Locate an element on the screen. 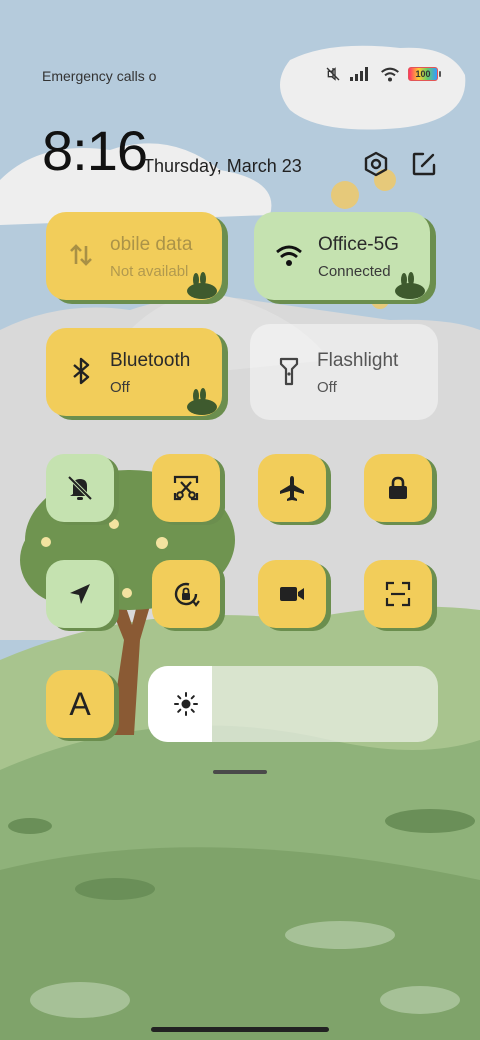 This screenshot has width=480, height=1040. clock-date: Thursday, March 23 is located at coordinates (222, 166).